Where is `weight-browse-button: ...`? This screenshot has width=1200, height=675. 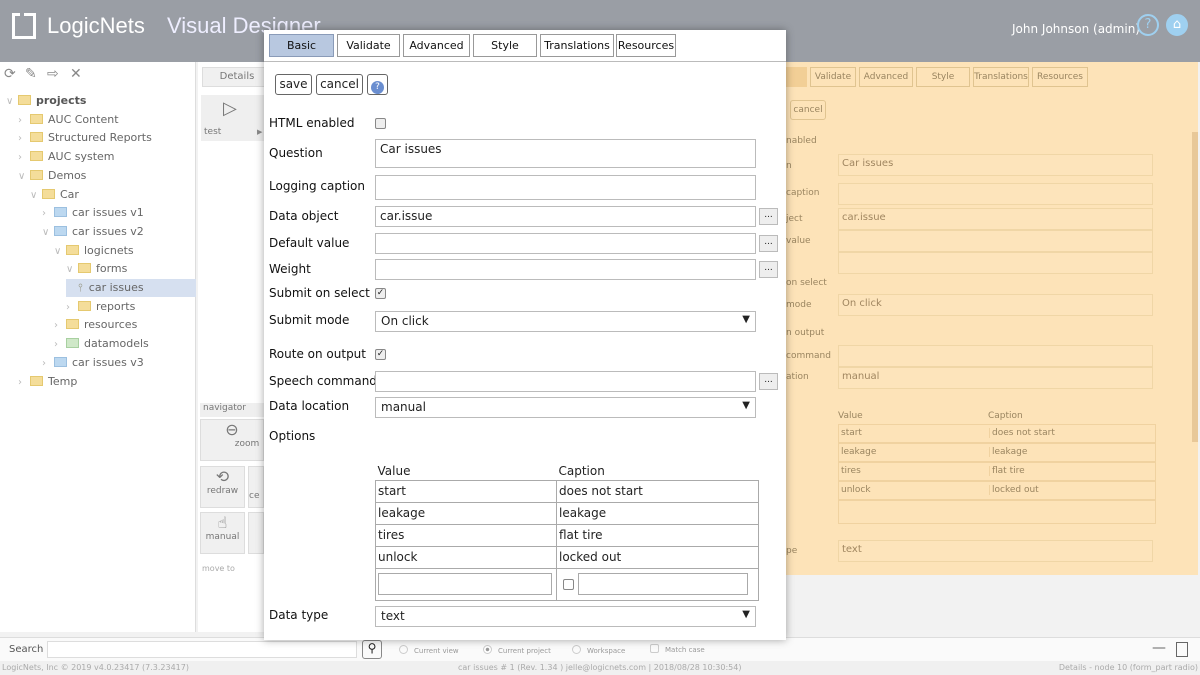 weight-browse-button: ... is located at coordinates (768, 269).